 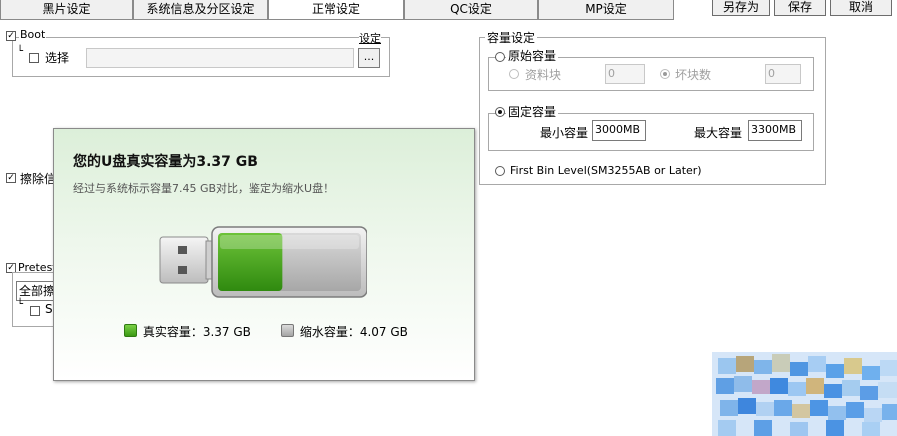 I want to click on max-capacity-label: 最大容量, so click(x=718, y=133).